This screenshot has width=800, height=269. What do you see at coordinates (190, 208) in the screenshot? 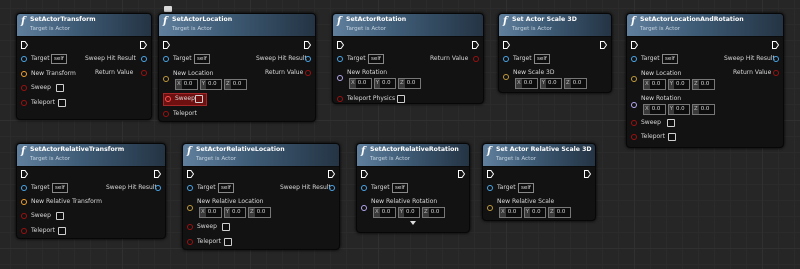
I see `new-relative-location-pin-icon` at bounding box center [190, 208].